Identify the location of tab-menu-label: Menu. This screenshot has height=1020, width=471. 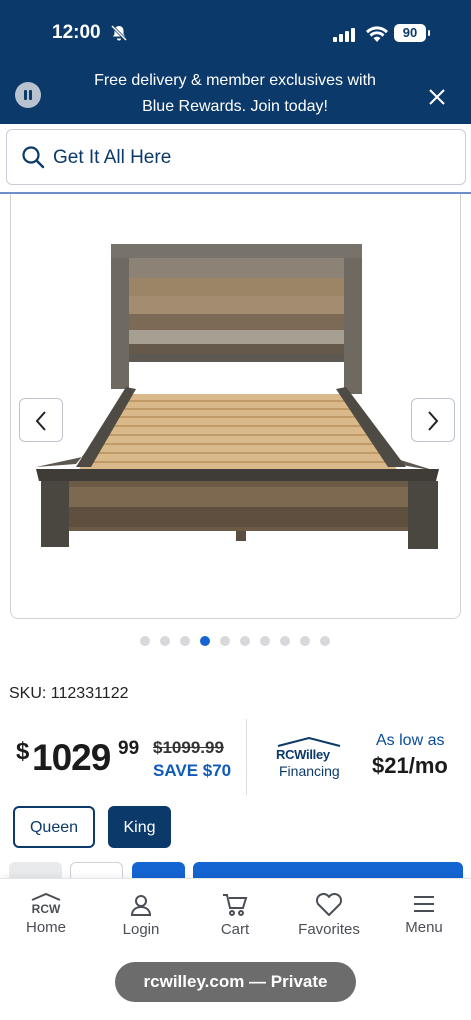
(424, 927).